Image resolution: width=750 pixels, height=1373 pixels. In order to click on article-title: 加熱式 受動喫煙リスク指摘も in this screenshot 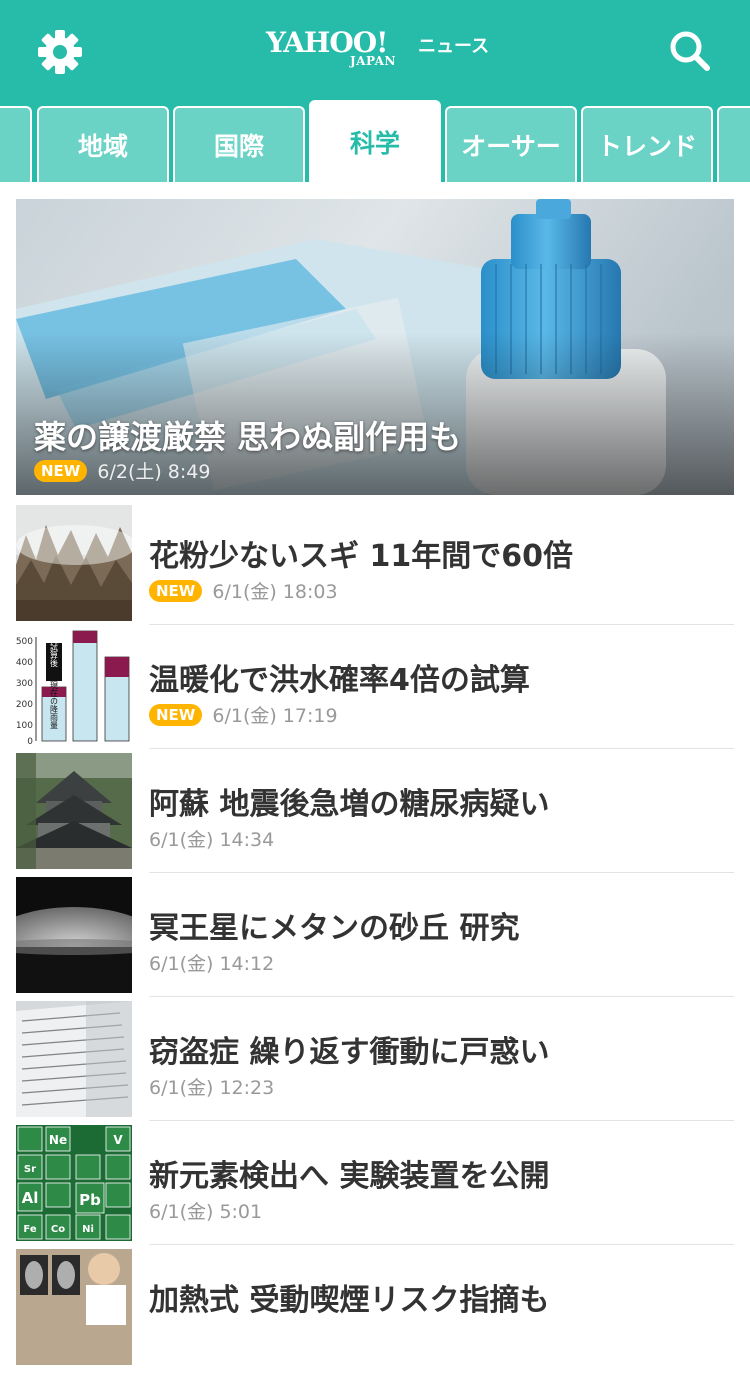, I will do `click(349, 1300)`.